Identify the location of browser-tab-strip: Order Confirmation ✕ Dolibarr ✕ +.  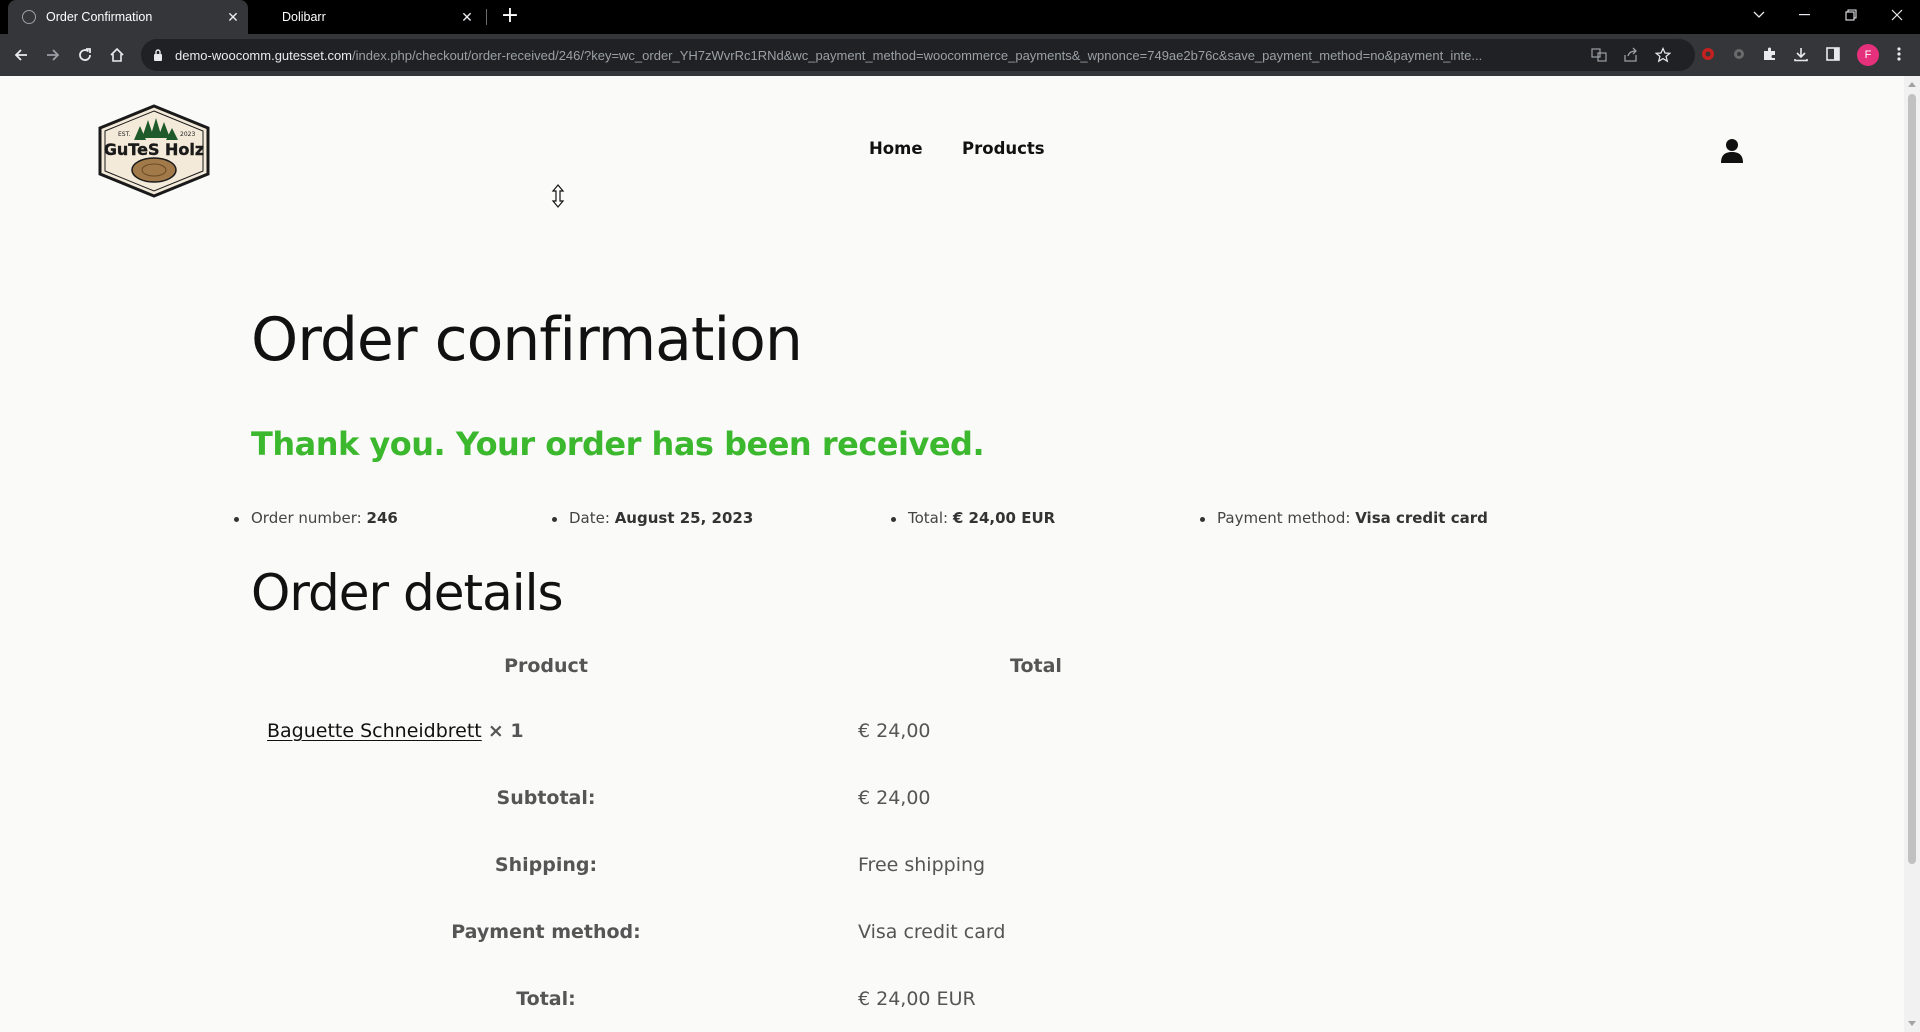
(960, 17).